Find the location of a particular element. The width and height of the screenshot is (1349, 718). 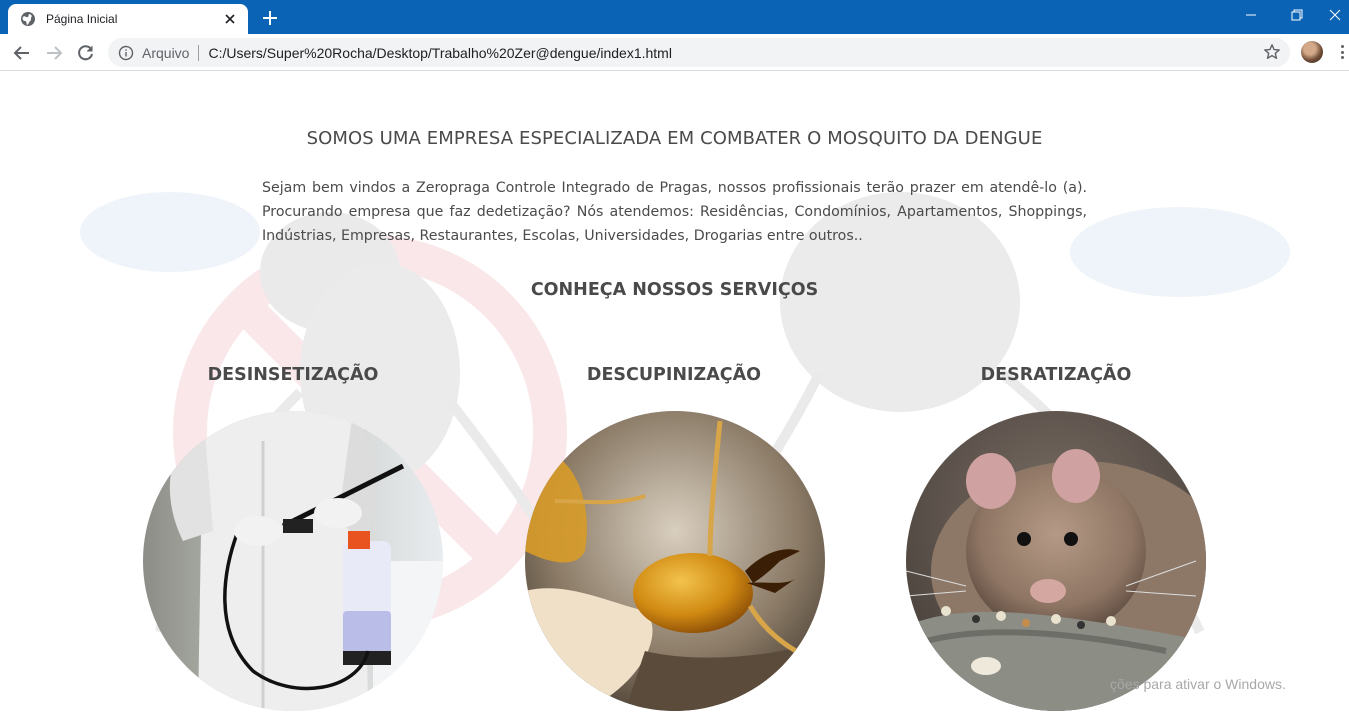

arrow-left-icon is located at coordinates (22, 53).